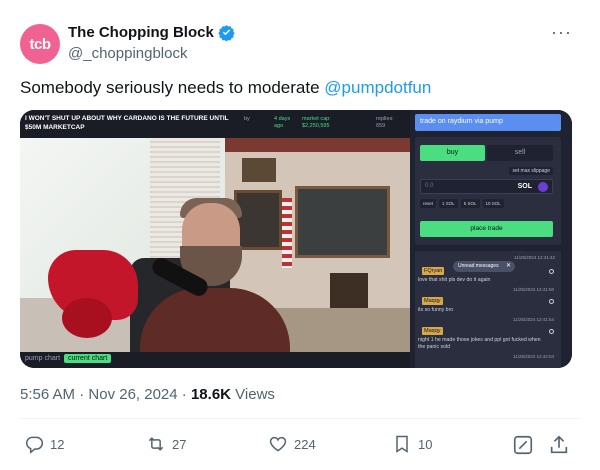  I want to click on chat-time: 11/25/2024 12:42:04, so click(533, 356).